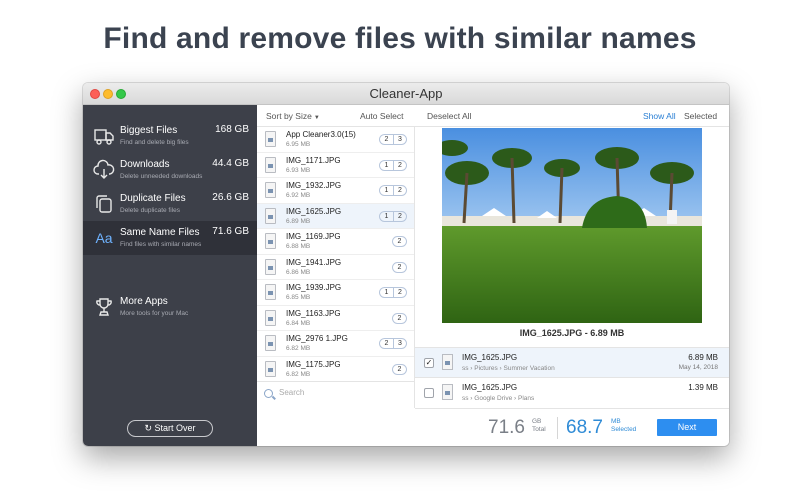 This screenshot has height=500, width=800. I want to click on file-name: IMG_1932.JPG, so click(314, 185).